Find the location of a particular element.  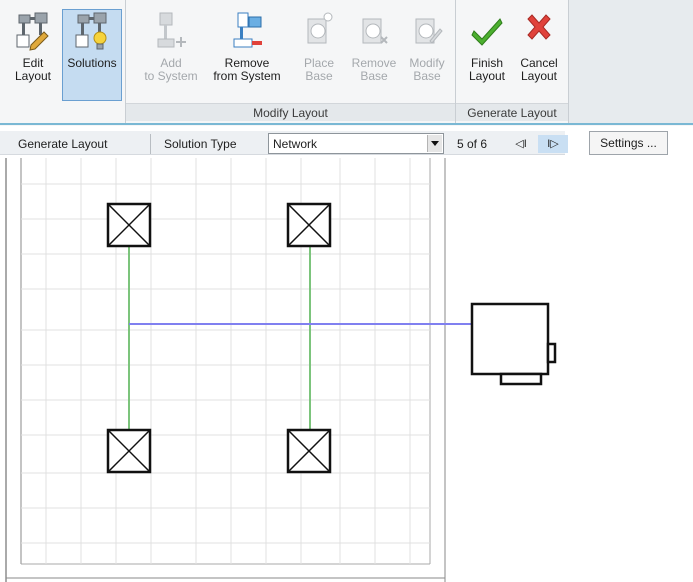

terminal-bottom-right is located at coordinates (309, 451).